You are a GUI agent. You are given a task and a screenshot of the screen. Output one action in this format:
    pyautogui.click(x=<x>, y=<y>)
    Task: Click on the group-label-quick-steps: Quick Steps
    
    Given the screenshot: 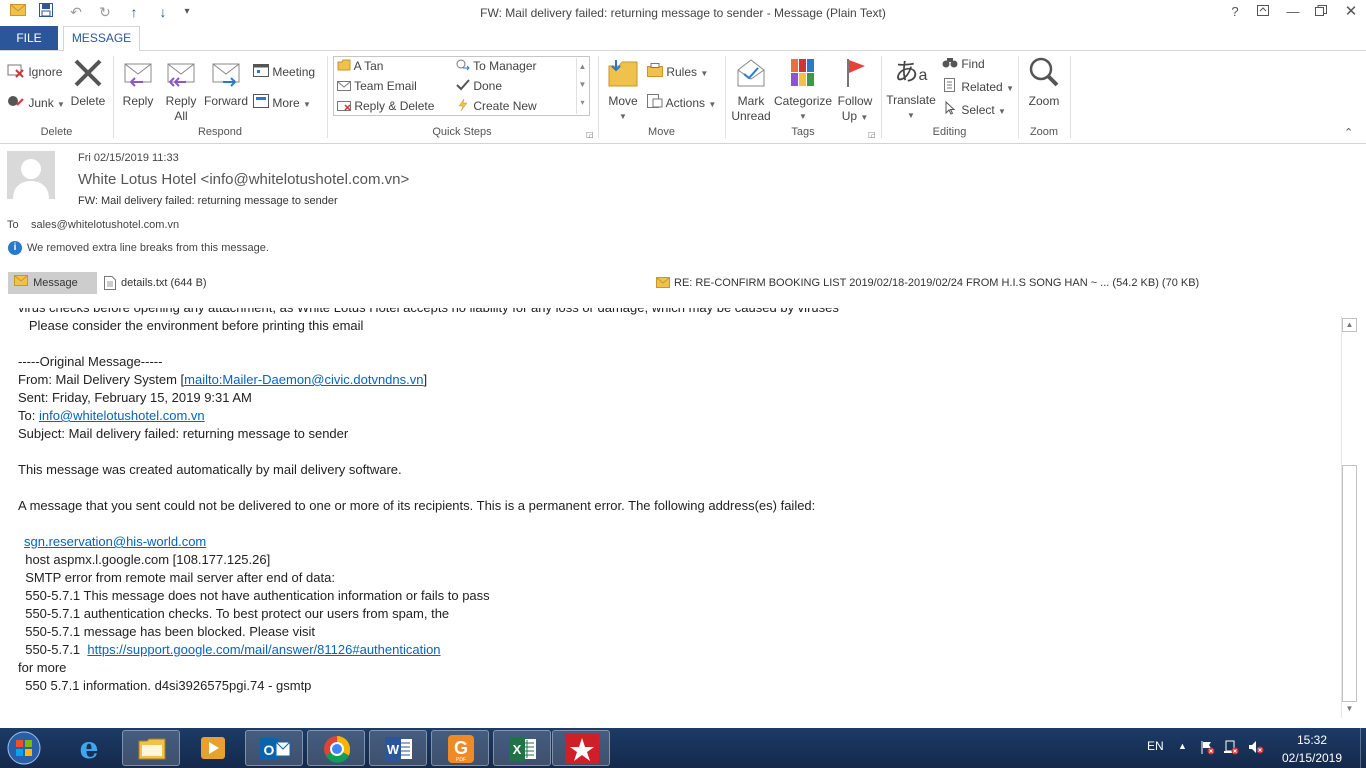 What is the action you would take?
    pyautogui.click(x=462, y=132)
    